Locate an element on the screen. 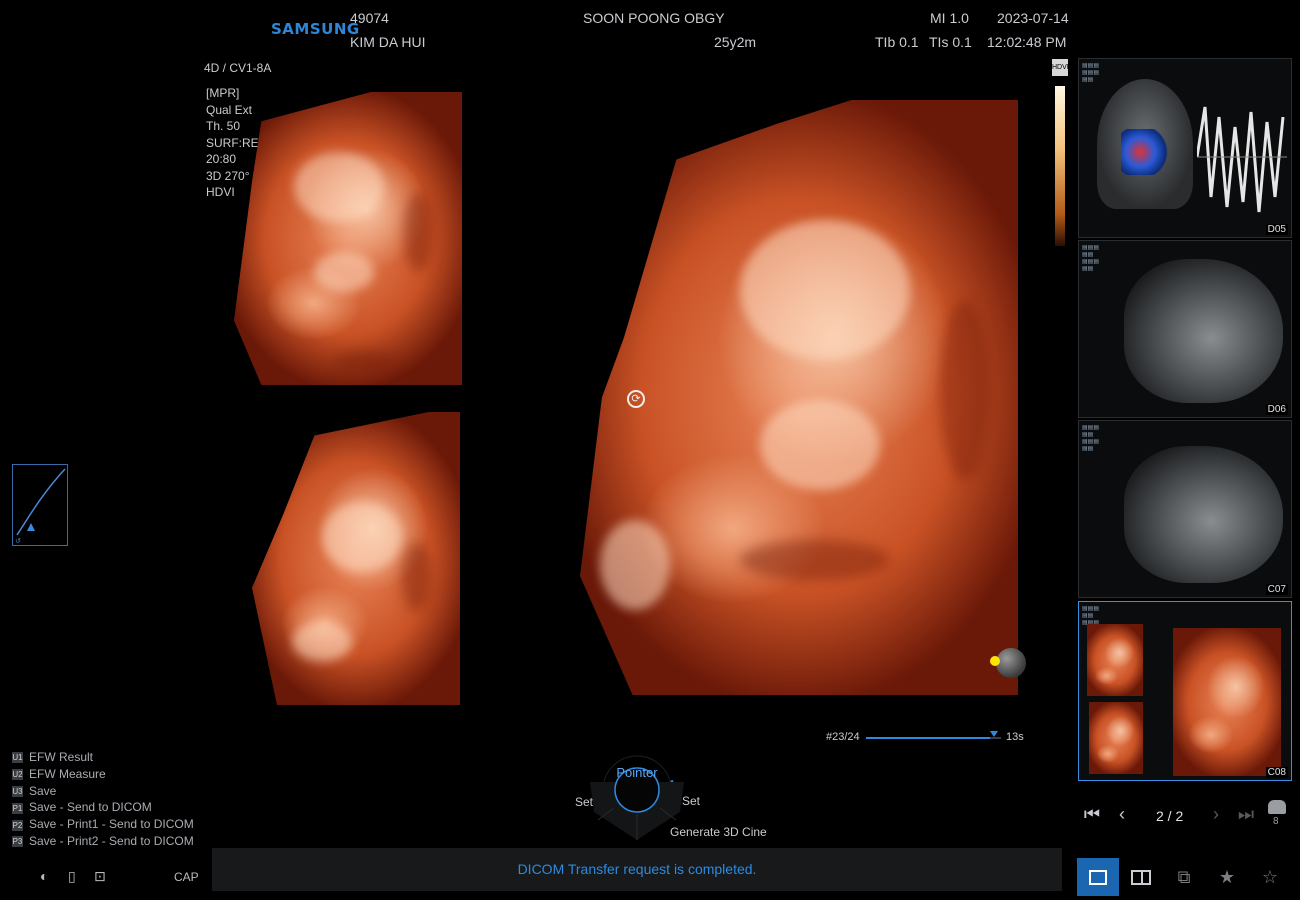 This screenshot has height=900, width=1300. spectral-doppler-trace is located at coordinates (1242, 159).